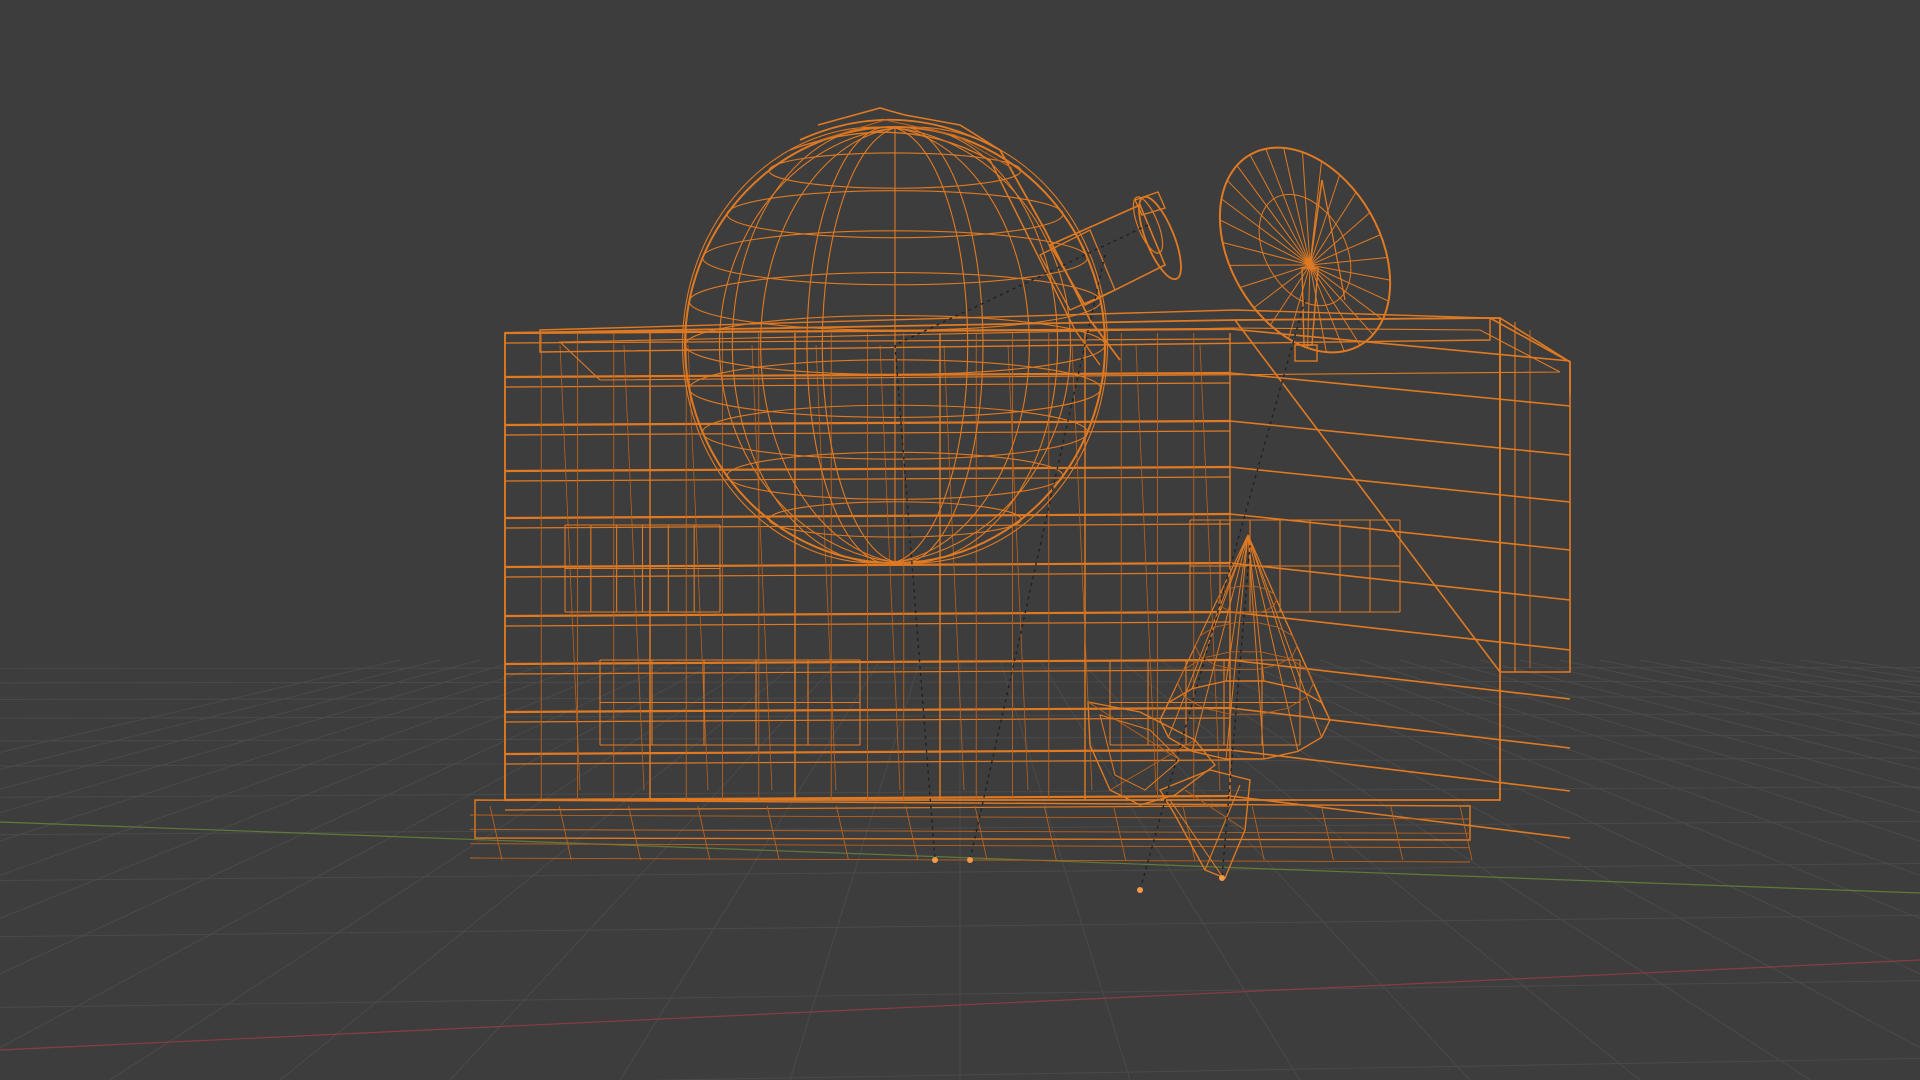  I want to click on dome-telescope-wireframe, so click(1114, 251).